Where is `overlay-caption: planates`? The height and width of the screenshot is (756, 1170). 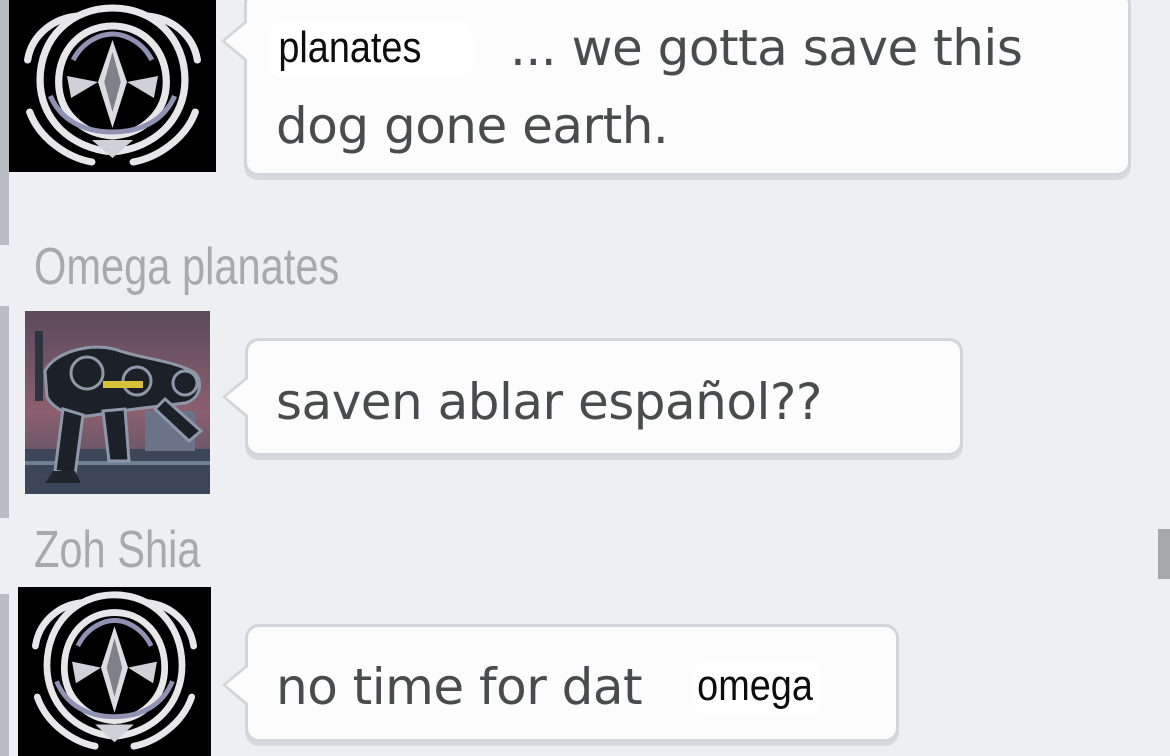
overlay-caption: planates is located at coordinates (370, 49).